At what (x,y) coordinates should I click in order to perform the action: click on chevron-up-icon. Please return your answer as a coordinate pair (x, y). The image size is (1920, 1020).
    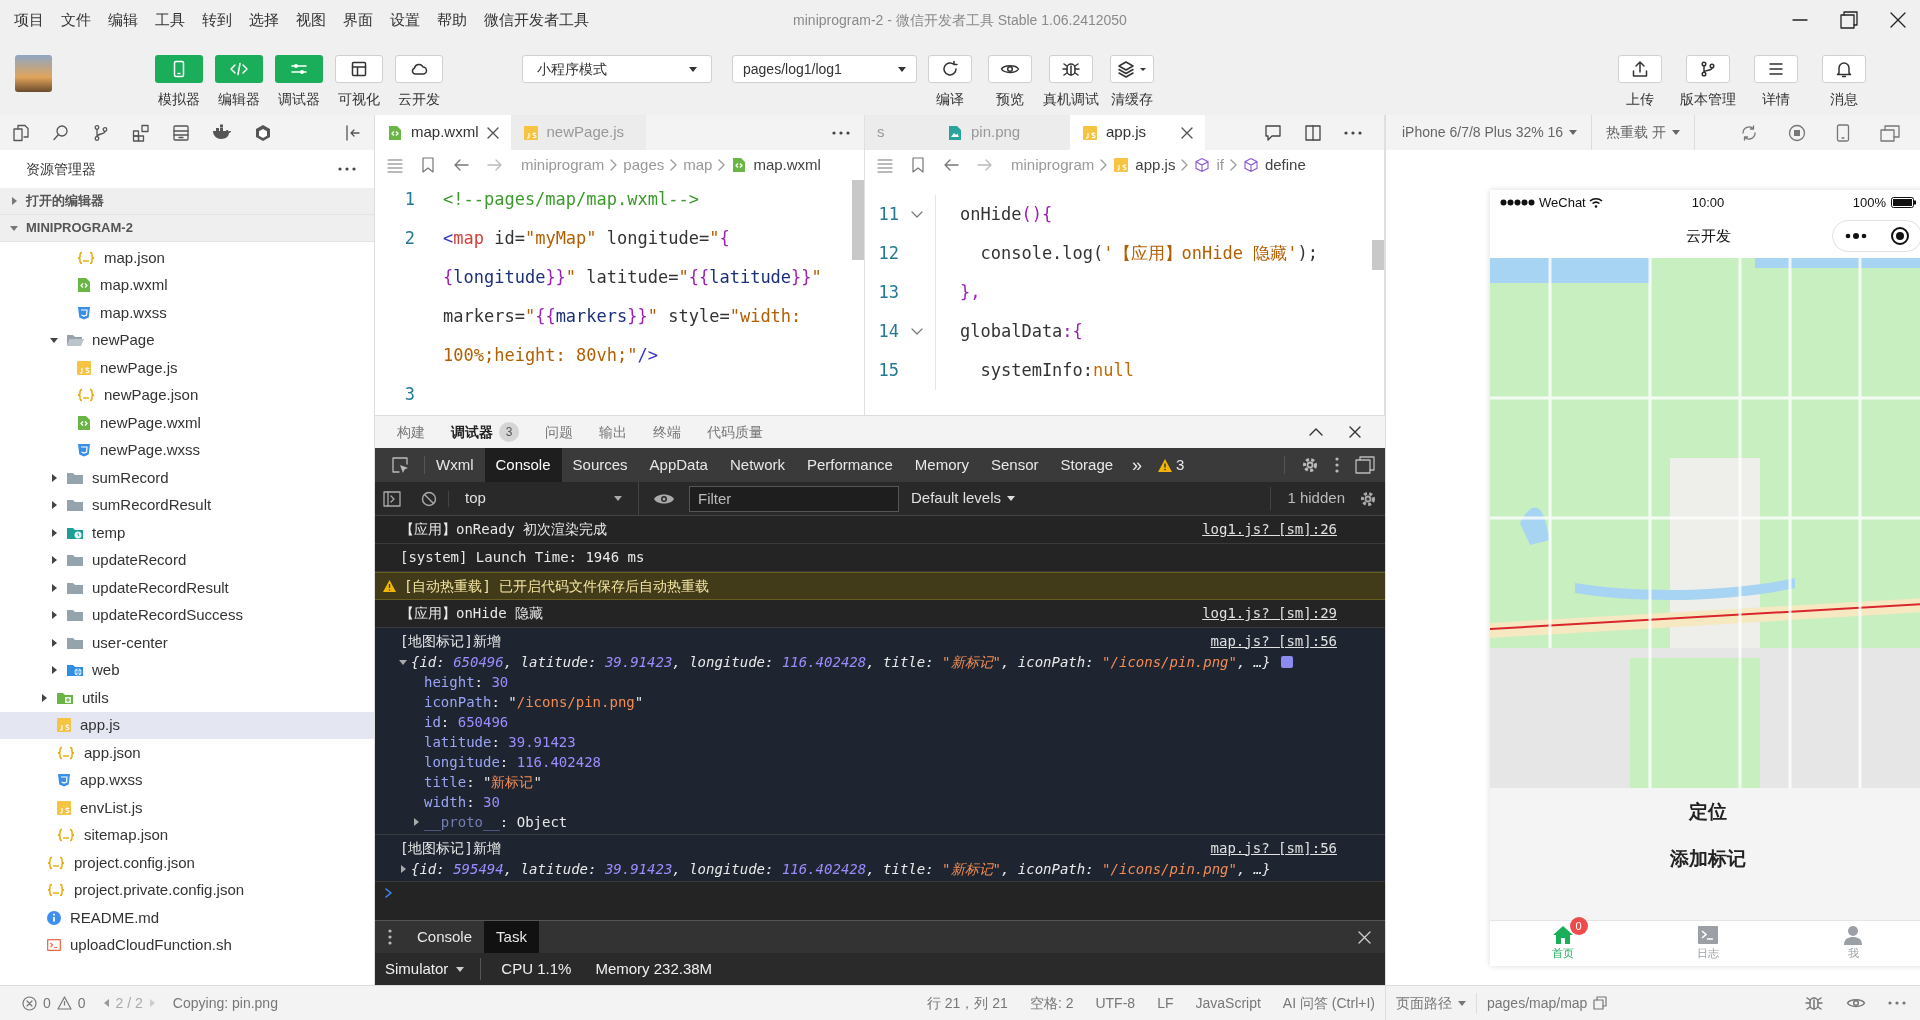
    Looking at the image, I should click on (1316, 432).